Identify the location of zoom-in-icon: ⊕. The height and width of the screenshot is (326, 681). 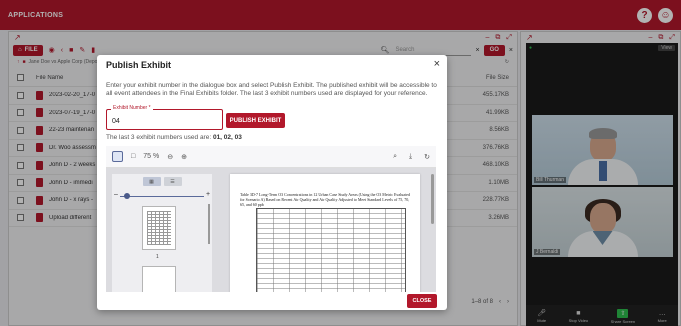
(184, 157).